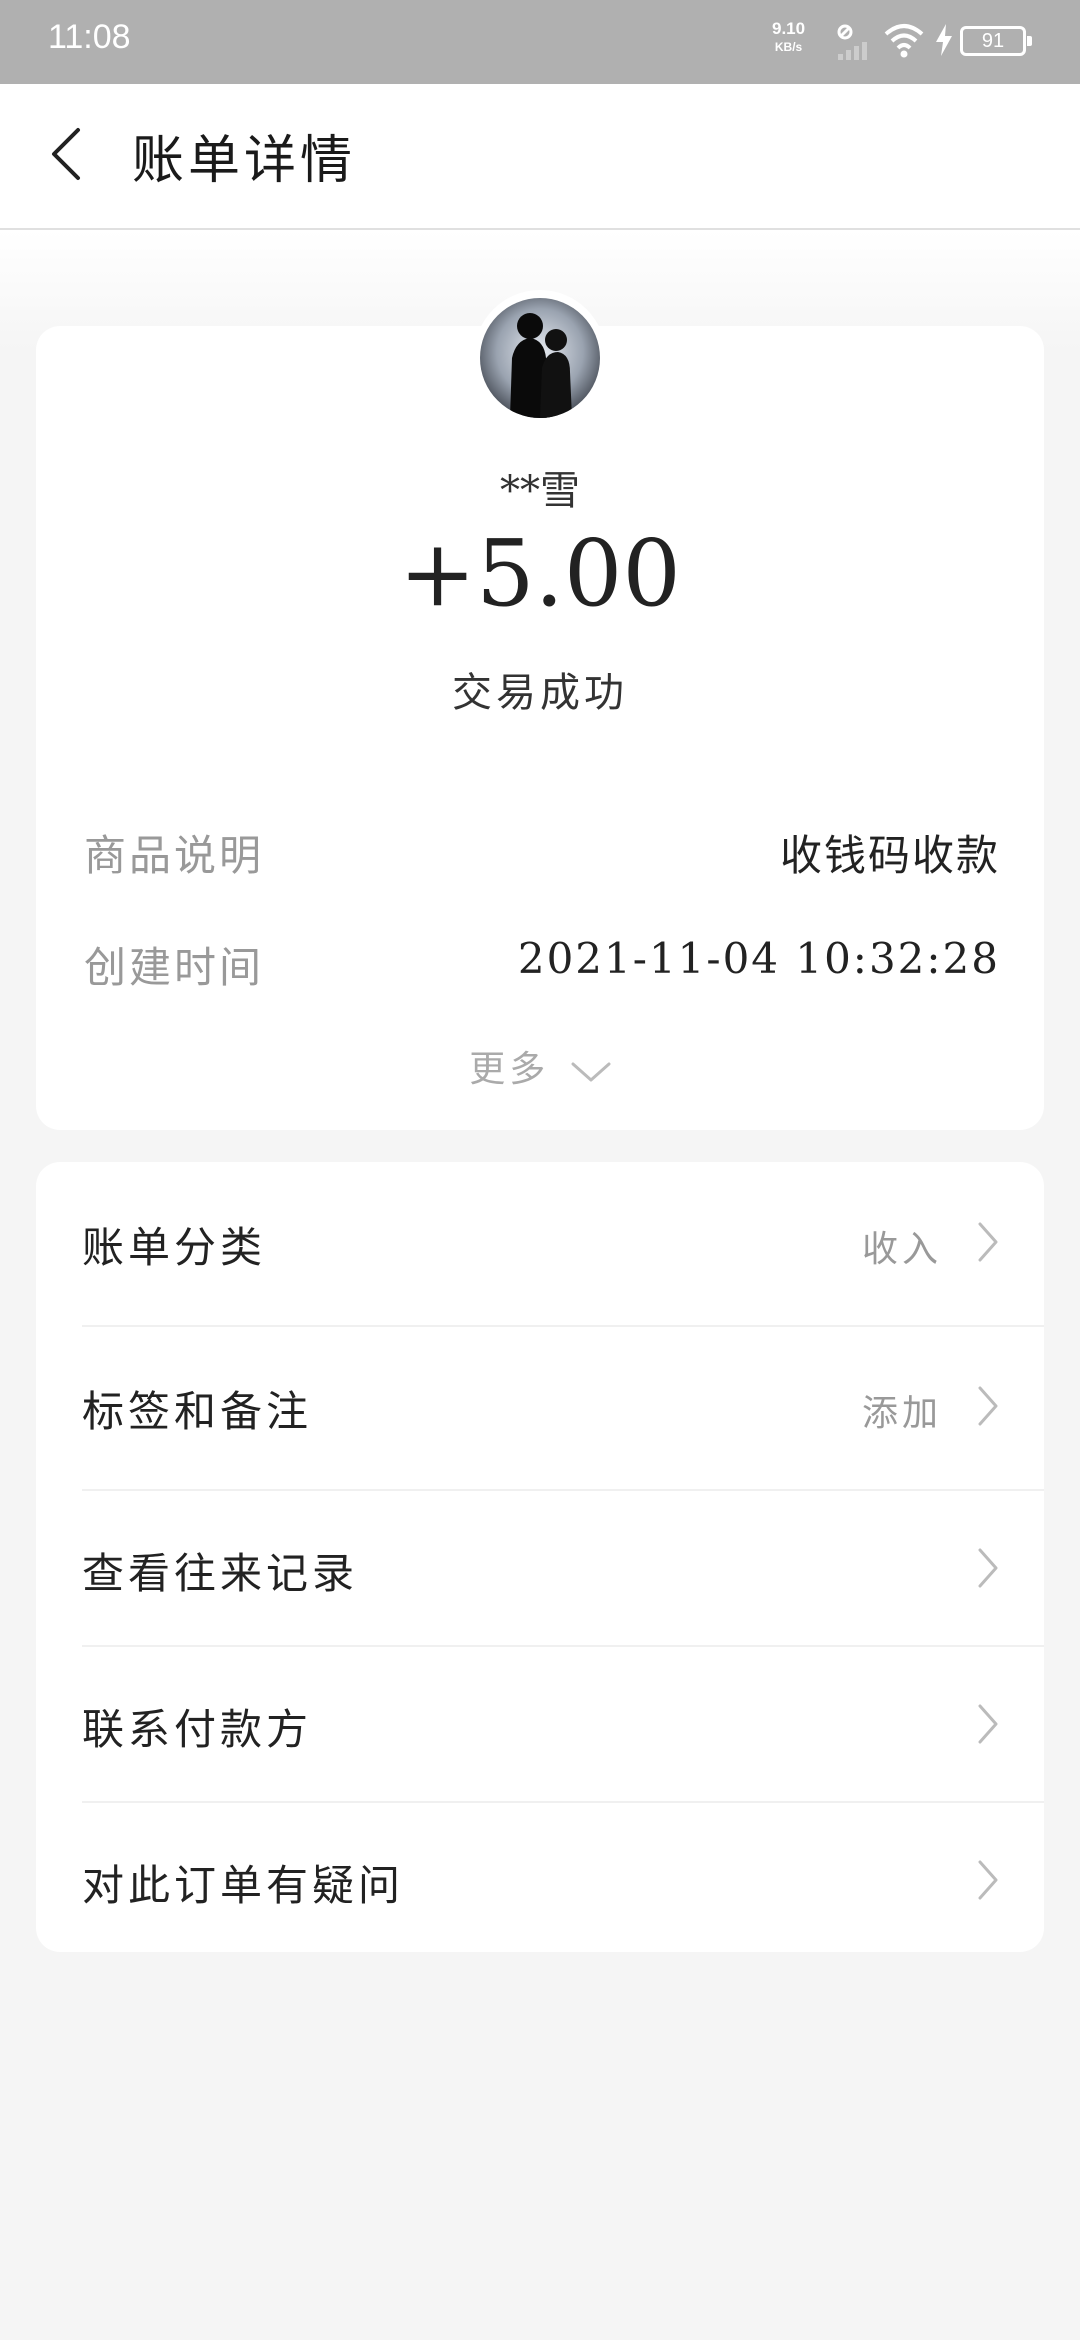 The height and width of the screenshot is (2340, 1080). What do you see at coordinates (540, 1406) in the screenshot?
I see `menu-item-tags-notes: 标签和备注 添加` at bounding box center [540, 1406].